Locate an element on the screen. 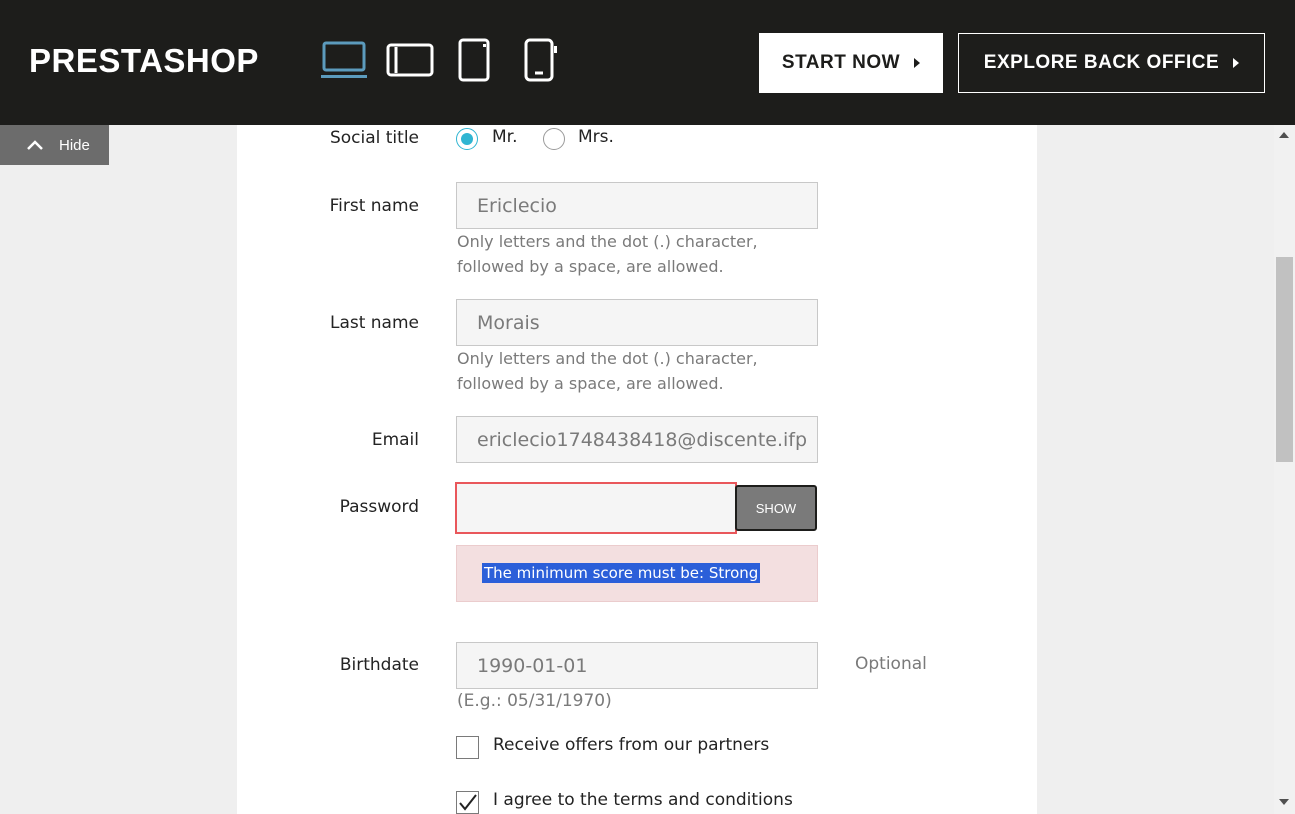  email-input: ericlecio1748438418@discente.ifp is located at coordinates (637, 439).